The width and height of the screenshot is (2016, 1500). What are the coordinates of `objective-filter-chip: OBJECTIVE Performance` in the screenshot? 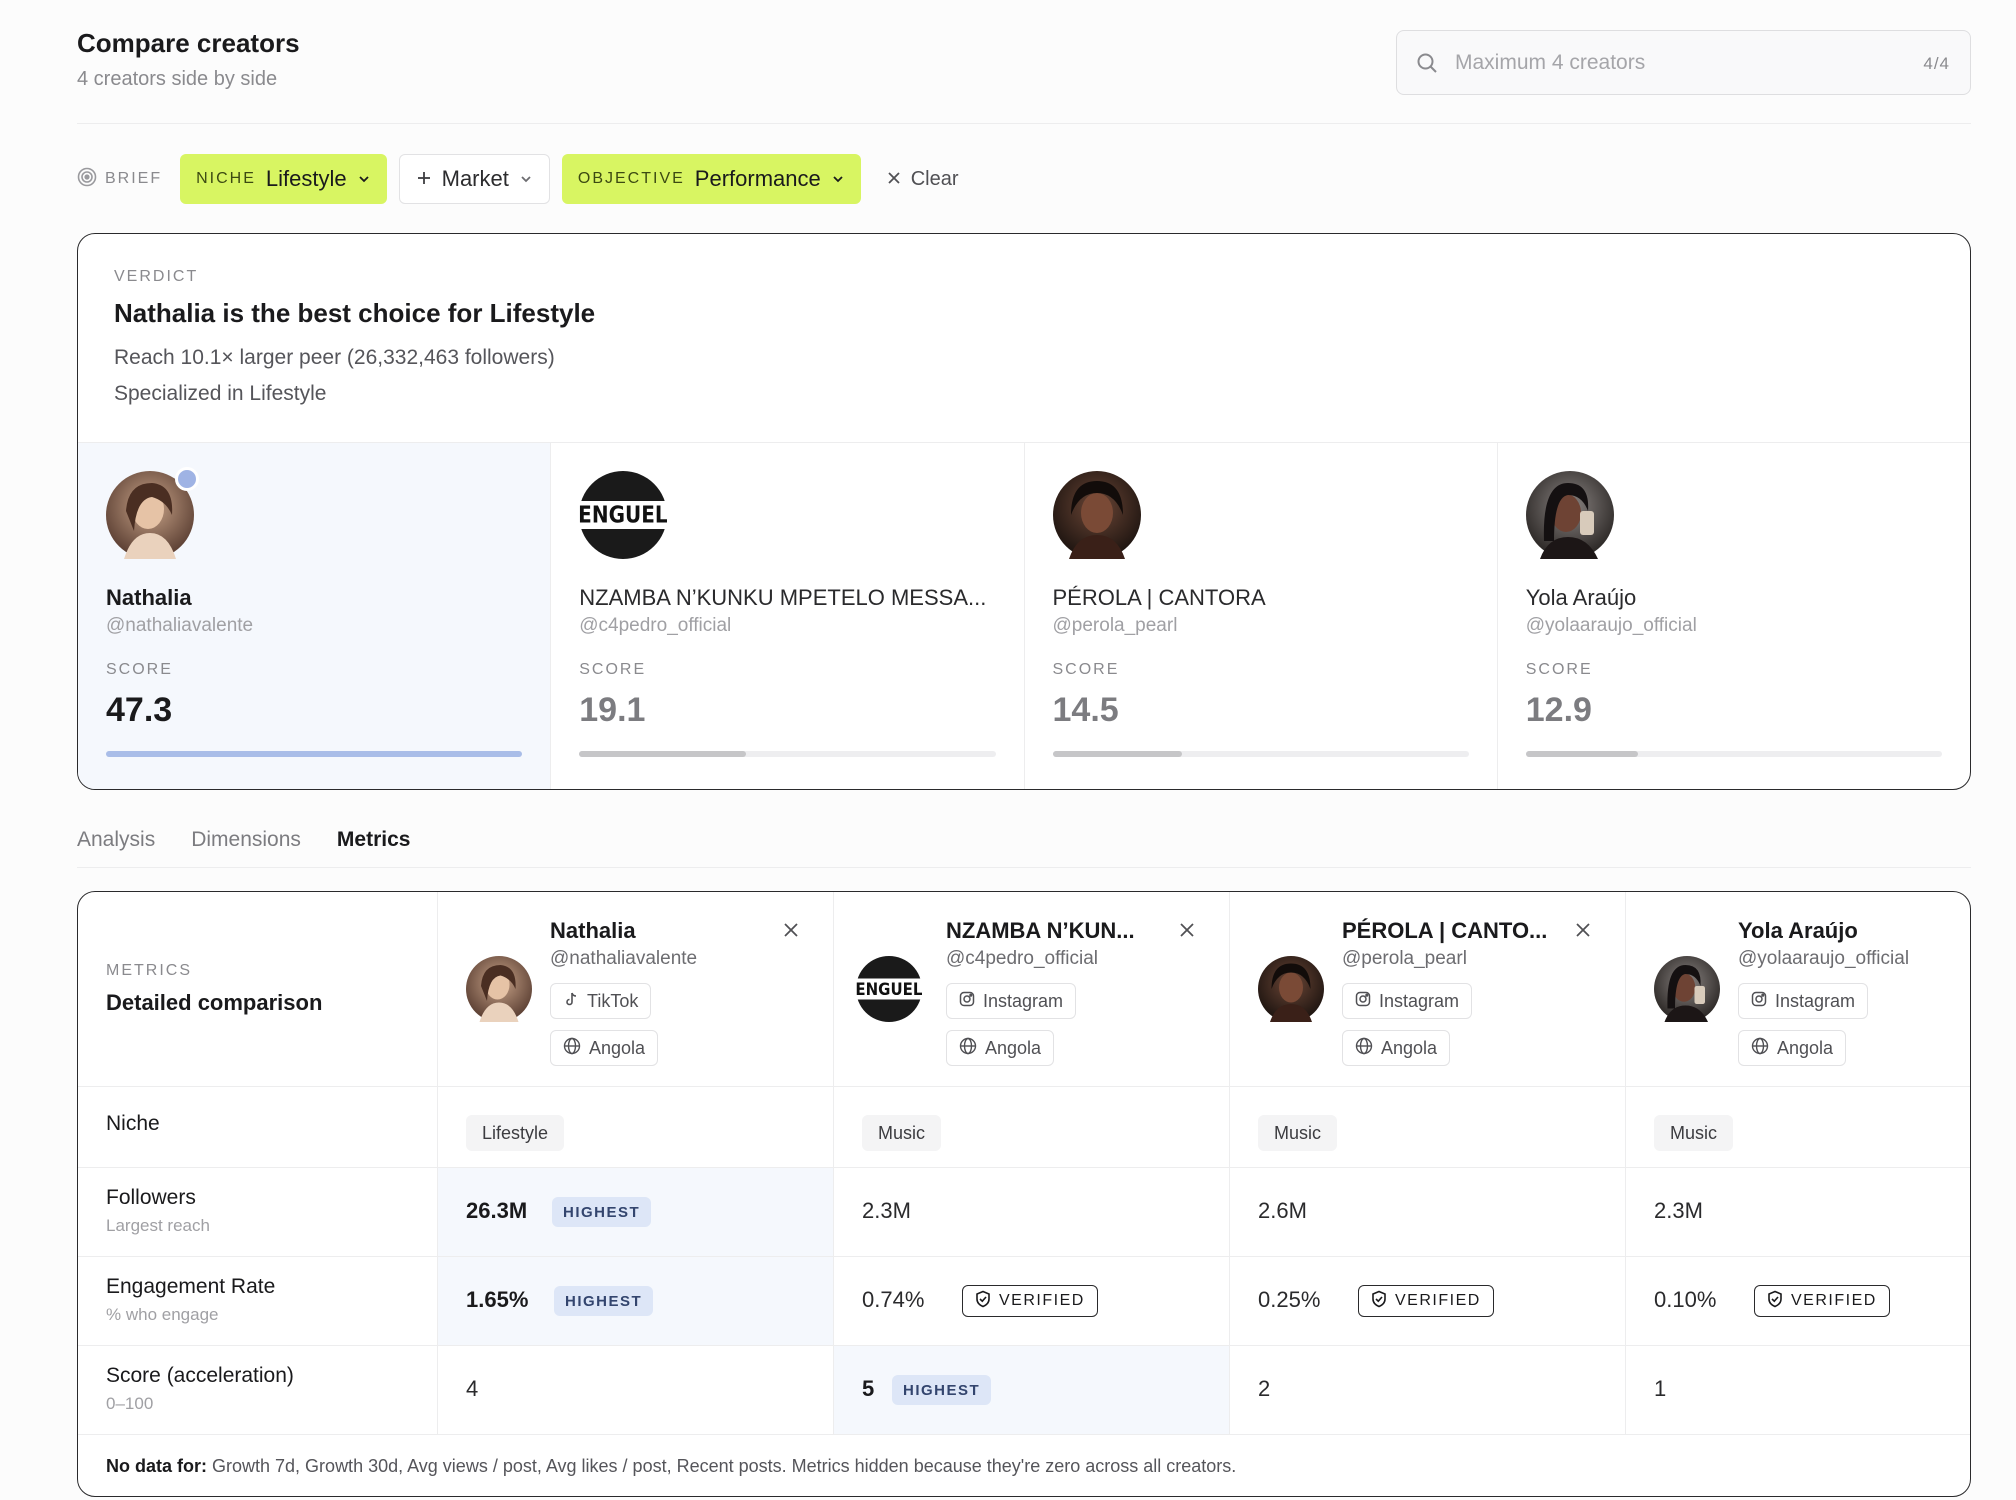 It's located at (711, 179).